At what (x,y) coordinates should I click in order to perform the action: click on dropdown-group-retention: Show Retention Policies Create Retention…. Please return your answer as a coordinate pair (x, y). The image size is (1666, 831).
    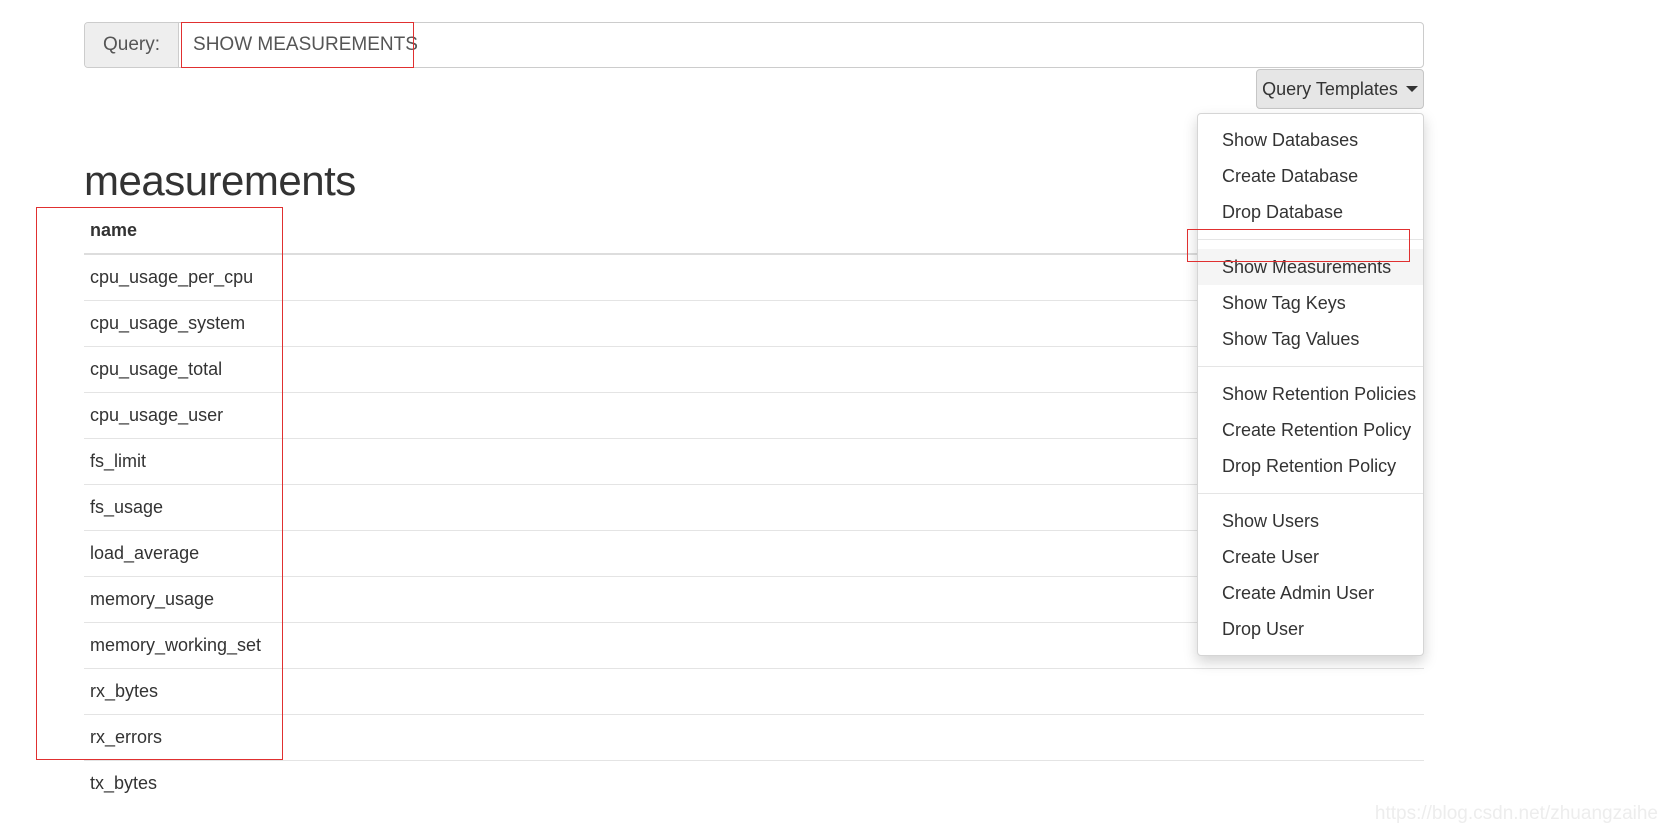
    Looking at the image, I should click on (1310, 430).